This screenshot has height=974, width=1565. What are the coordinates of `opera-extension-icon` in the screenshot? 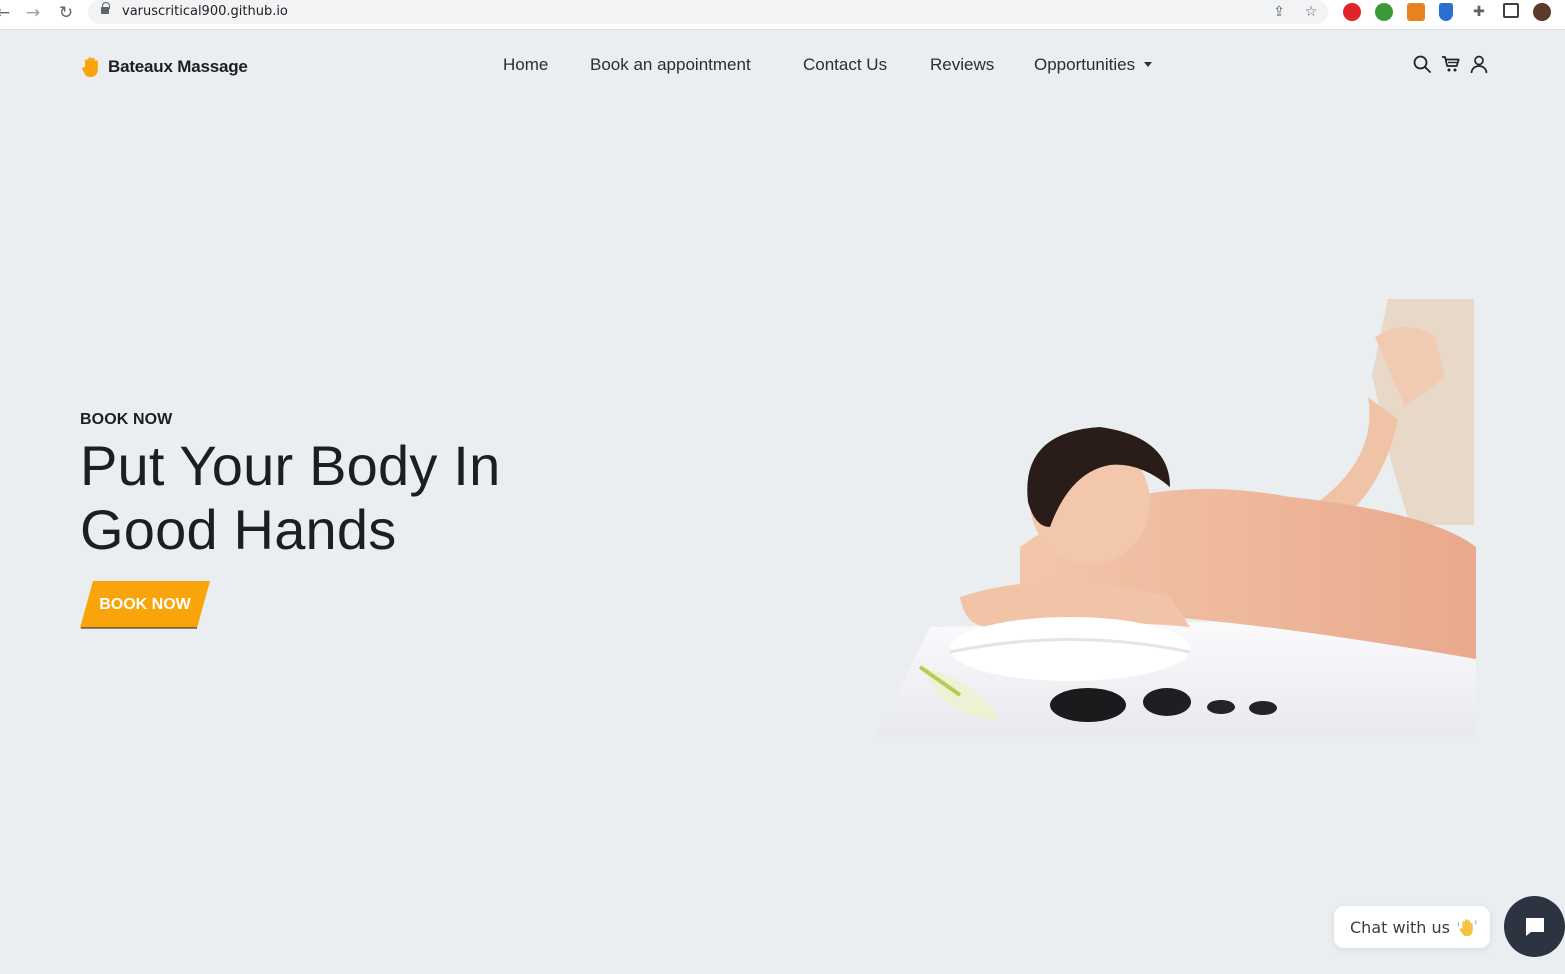 It's located at (1352, 12).